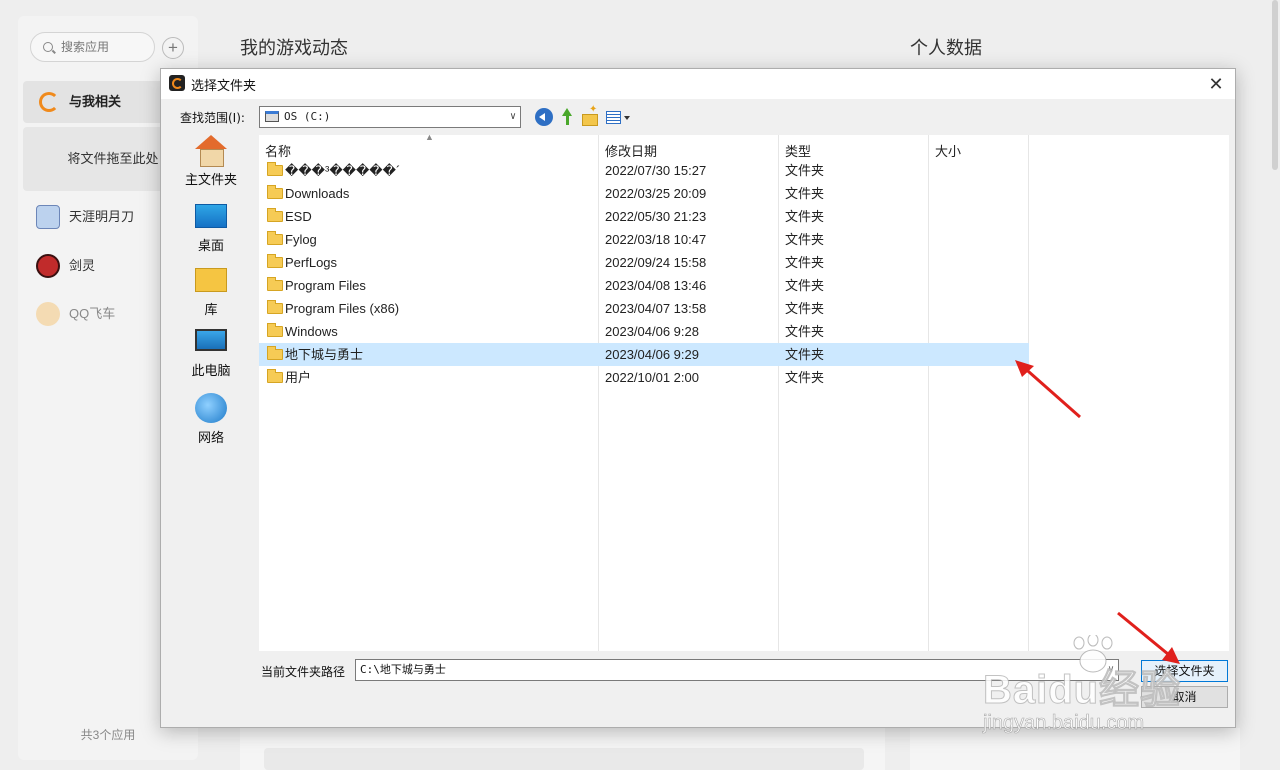 This screenshot has width=1280, height=770. I want to click on file-row: Windows 2023/04/06 9:28 文件夹, so click(644, 331).